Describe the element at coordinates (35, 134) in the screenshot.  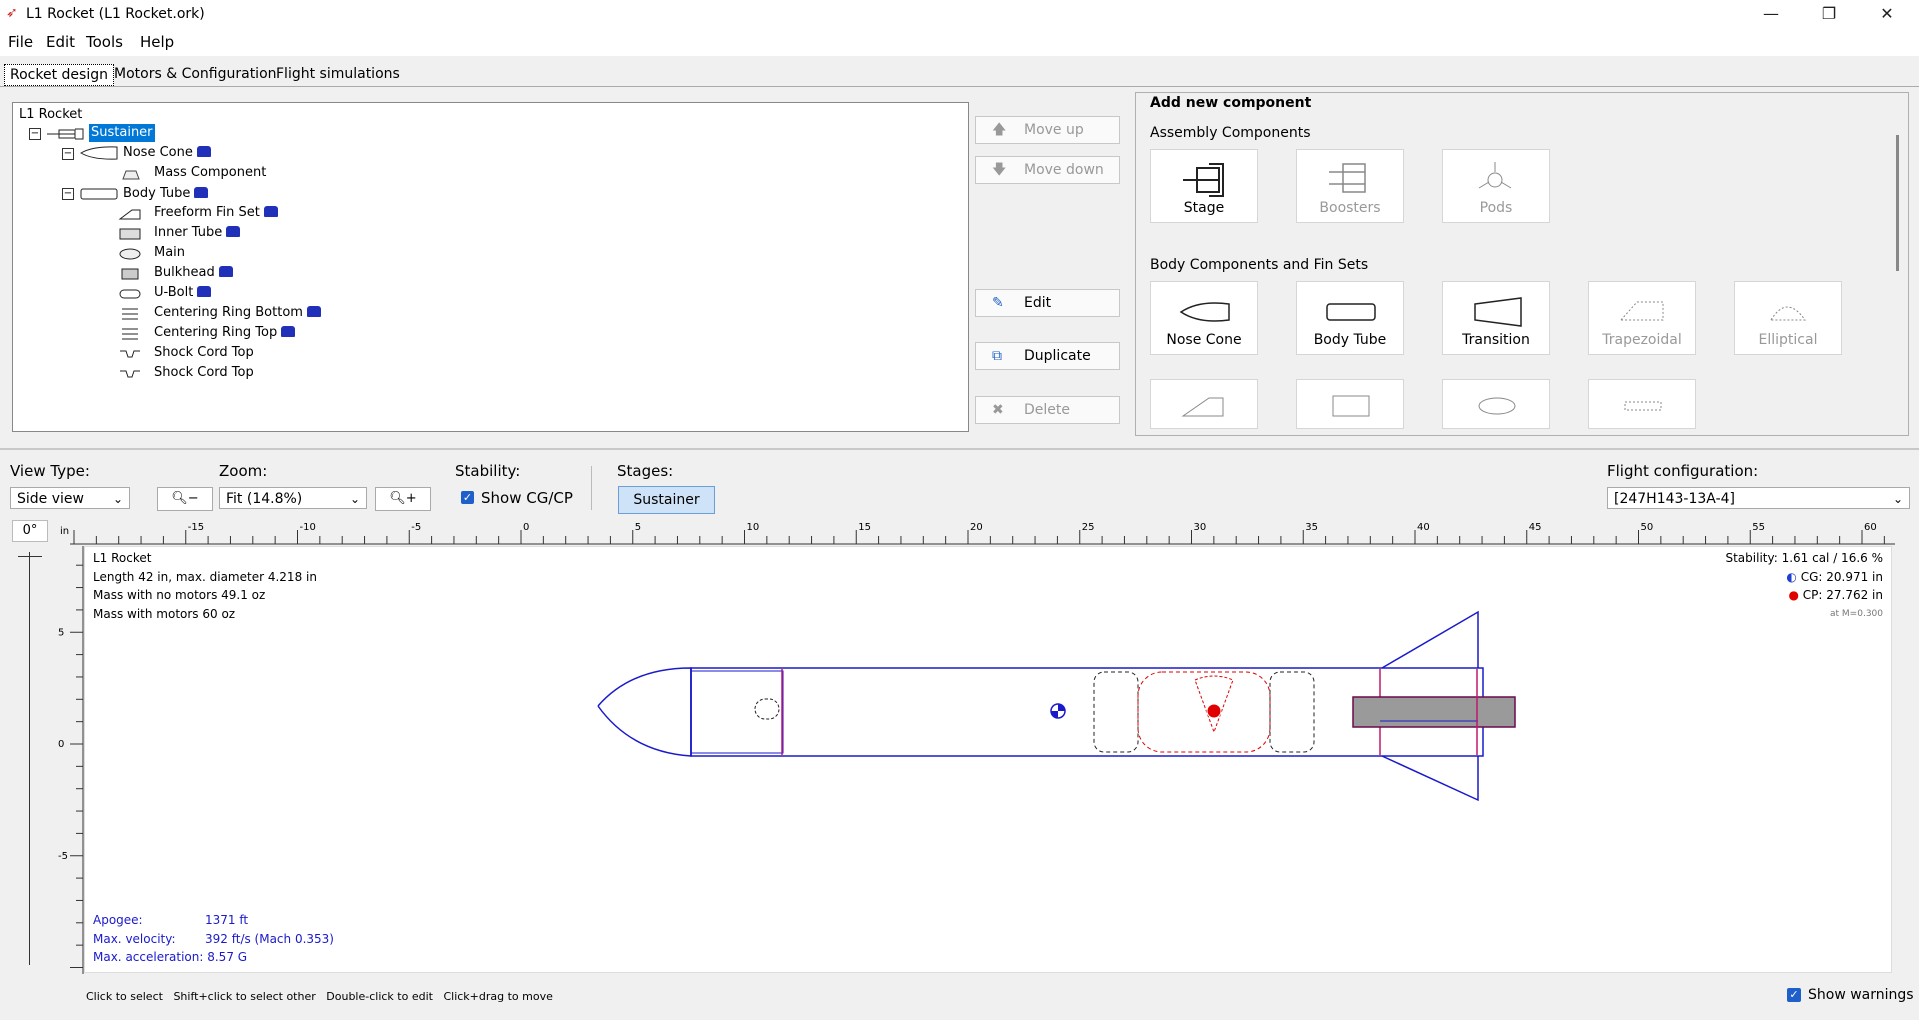
I see `collapse-sustainer-icon: −` at that location.